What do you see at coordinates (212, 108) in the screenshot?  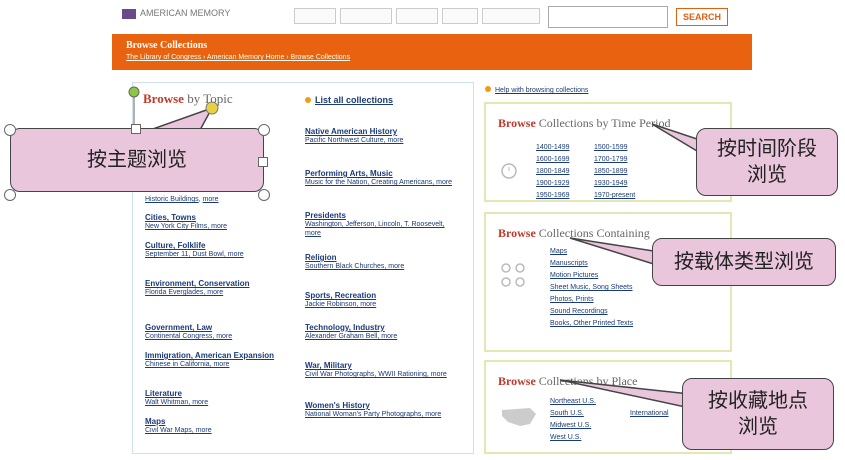 I see `adjust-handle-icon` at bounding box center [212, 108].